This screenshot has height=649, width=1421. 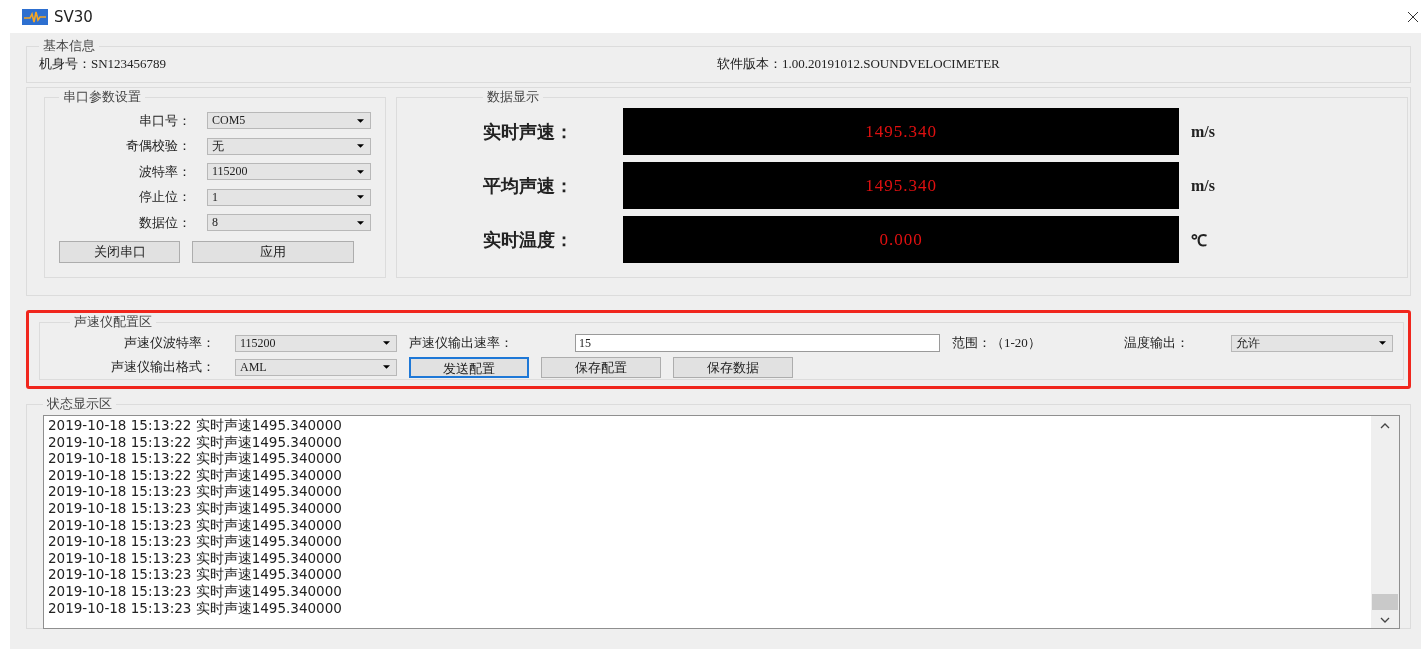 I want to click on group-title: 数据显示, so click(x=513, y=97).